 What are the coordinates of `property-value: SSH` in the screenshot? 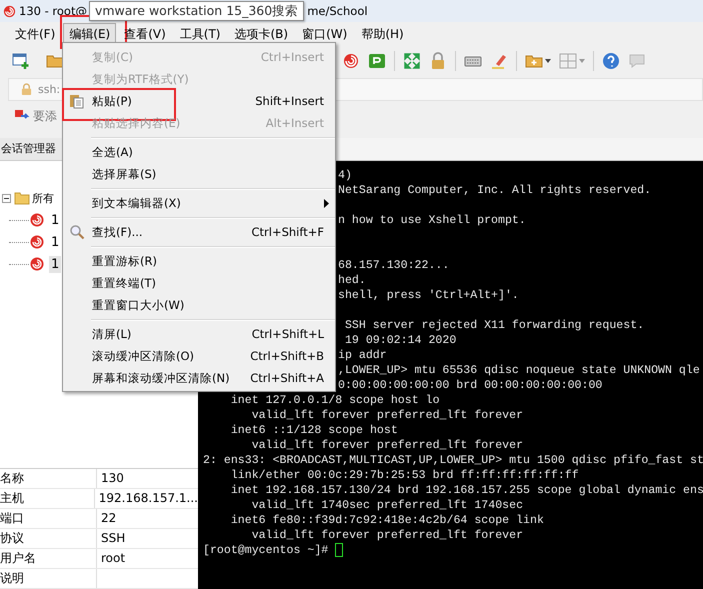 It's located at (113, 538).